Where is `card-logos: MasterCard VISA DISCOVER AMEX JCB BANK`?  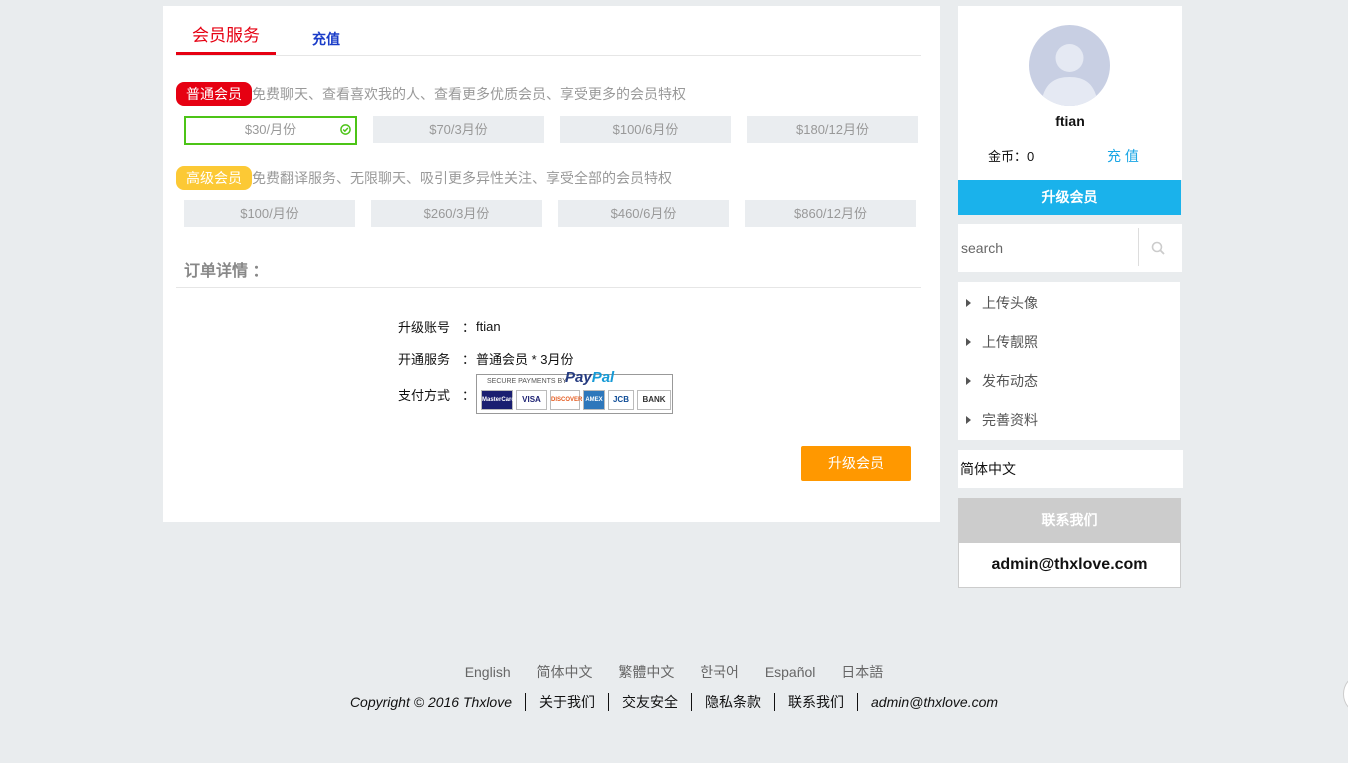
card-logos: MasterCard VISA DISCOVER AMEX JCB BANK is located at coordinates (576, 400).